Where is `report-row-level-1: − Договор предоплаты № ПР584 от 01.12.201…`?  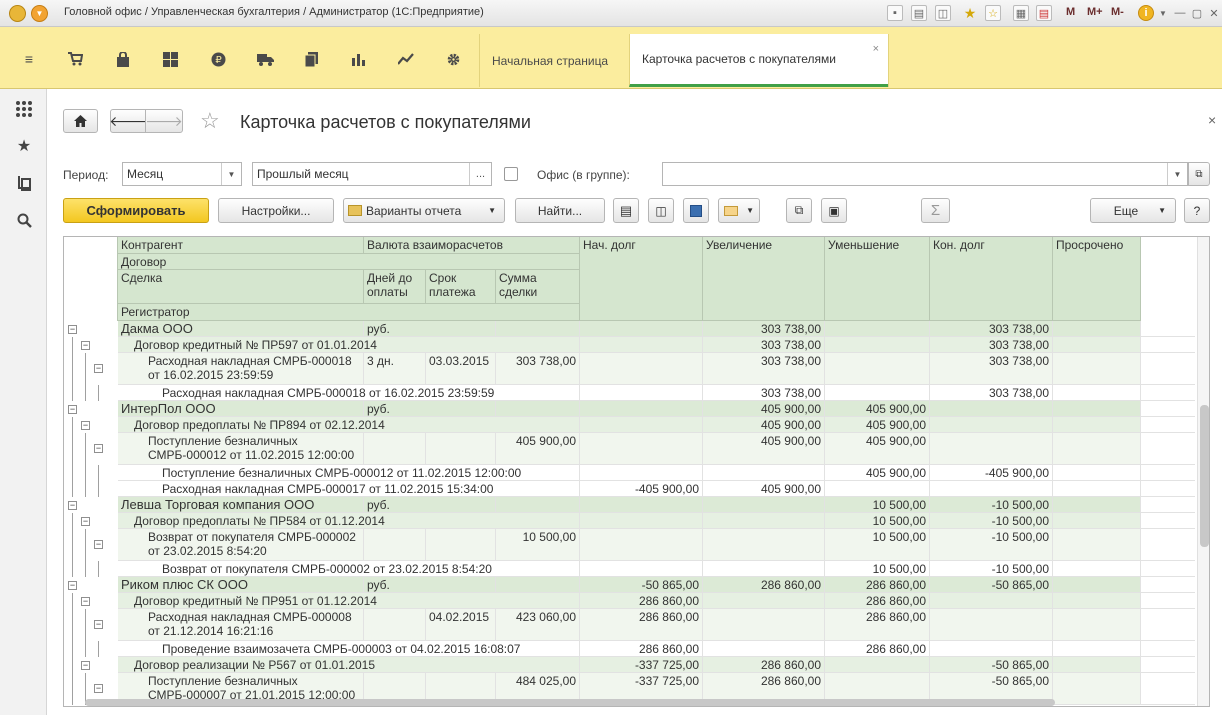 report-row-level-1: − Договор предоплаты № ПР584 от 01.12.201… is located at coordinates (629, 521).